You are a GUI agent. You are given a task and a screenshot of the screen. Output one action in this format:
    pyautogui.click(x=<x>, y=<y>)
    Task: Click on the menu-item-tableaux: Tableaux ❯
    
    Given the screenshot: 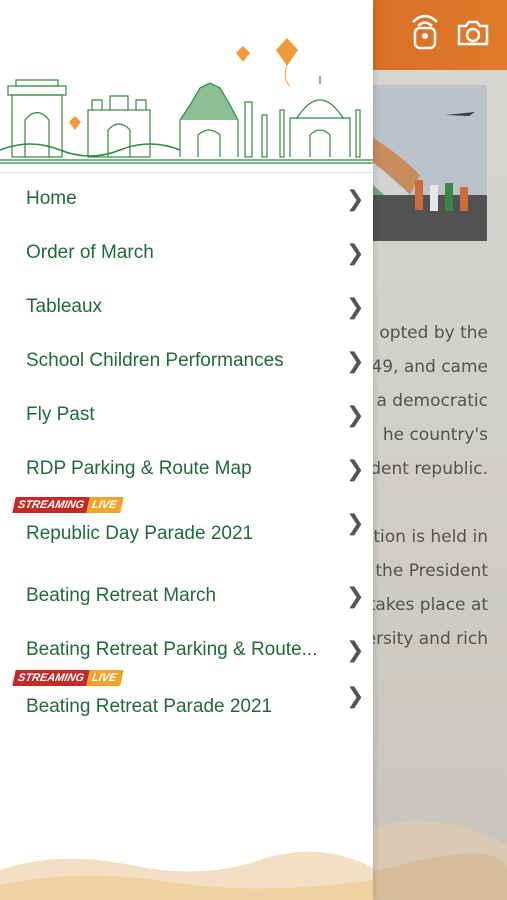 What is the action you would take?
    pyautogui.click(x=186, y=308)
    